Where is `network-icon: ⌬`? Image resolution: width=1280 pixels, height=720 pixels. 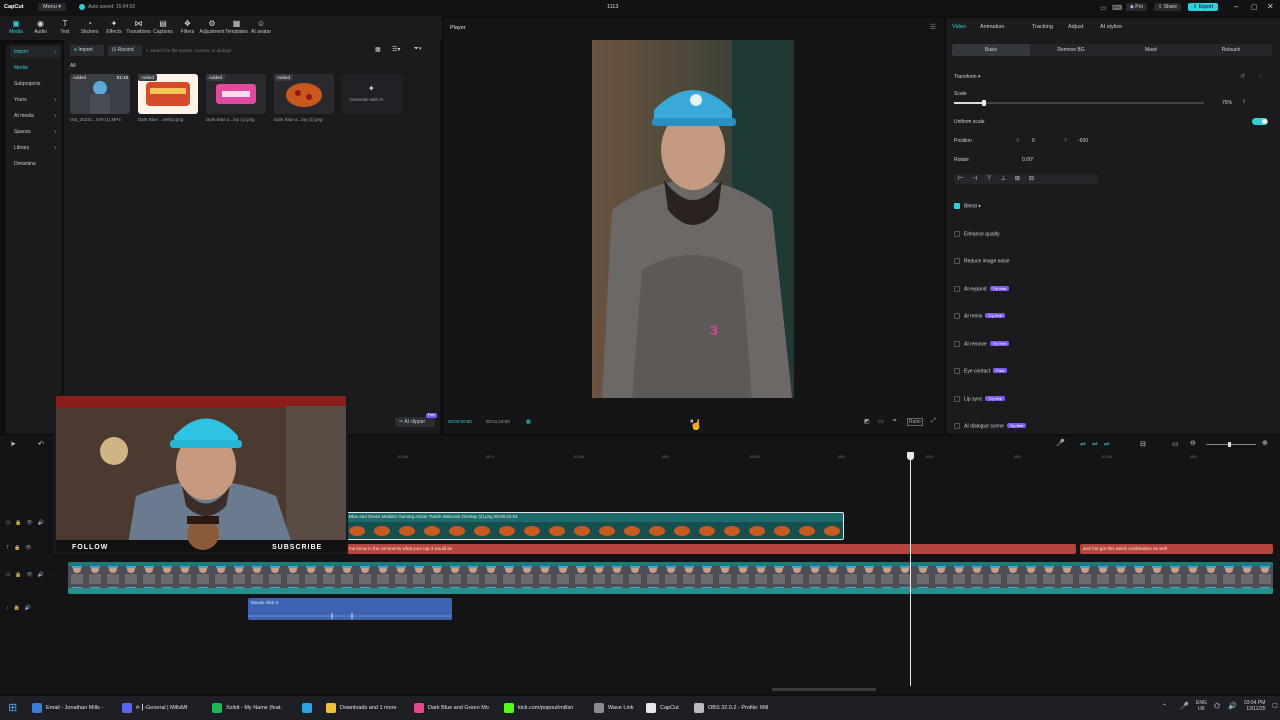 network-icon: ⌬ is located at coordinates (1217, 706).